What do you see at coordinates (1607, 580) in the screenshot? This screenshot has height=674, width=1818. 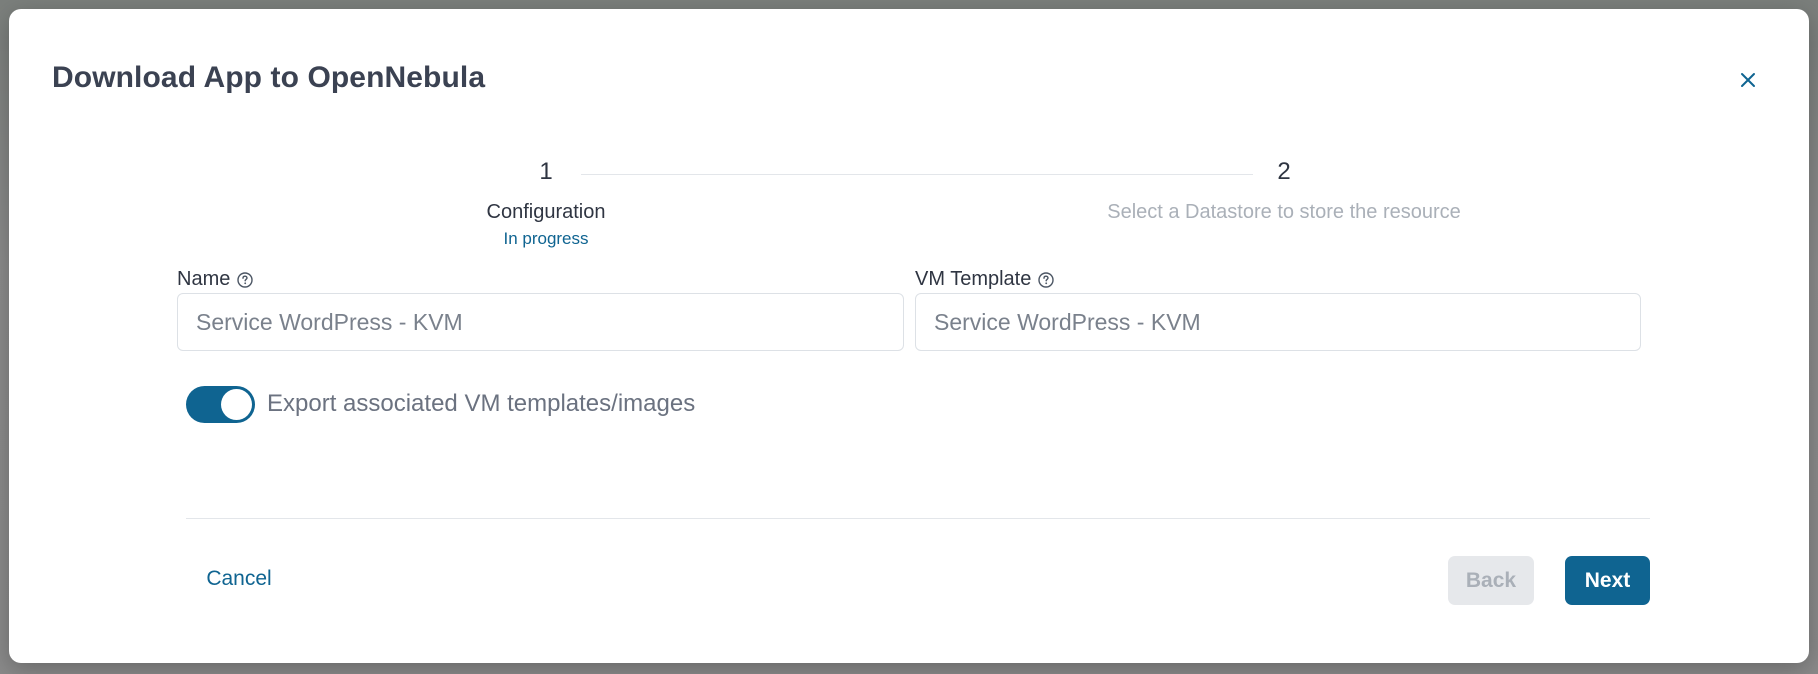 I see `next-button: Next` at bounding box center [1607, 580].